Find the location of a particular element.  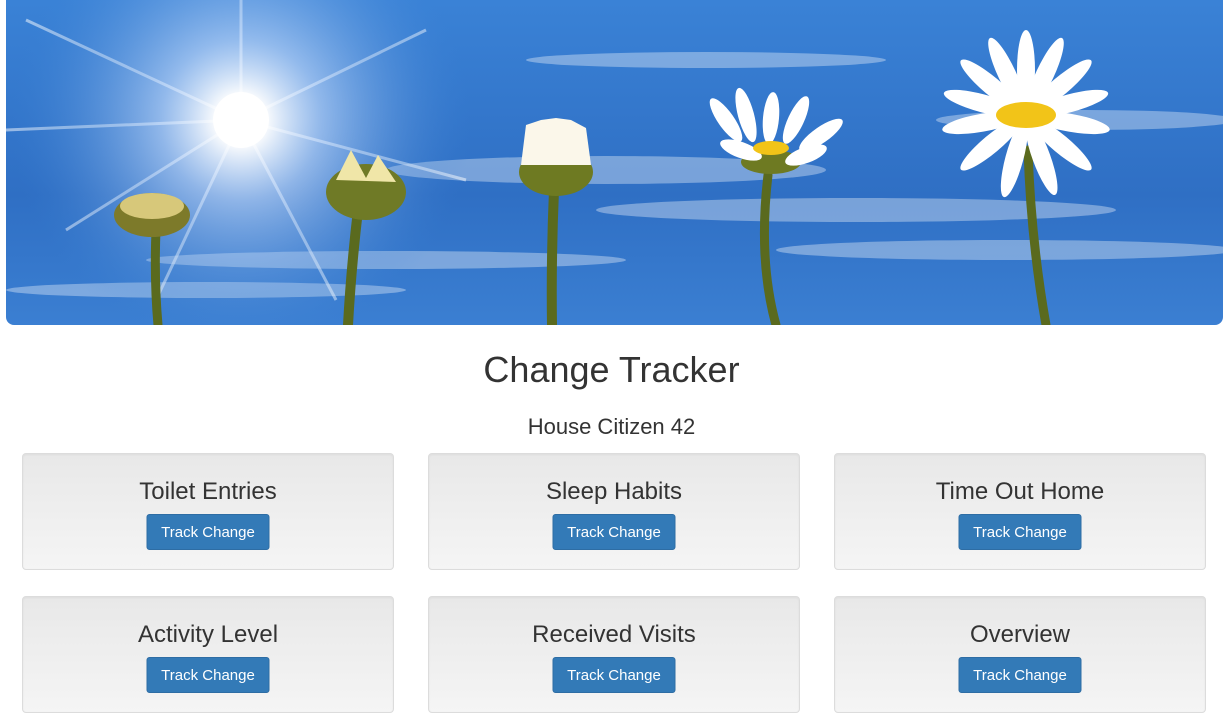

card-overview: Overview Track Change is located at coordinates (1020, 654).